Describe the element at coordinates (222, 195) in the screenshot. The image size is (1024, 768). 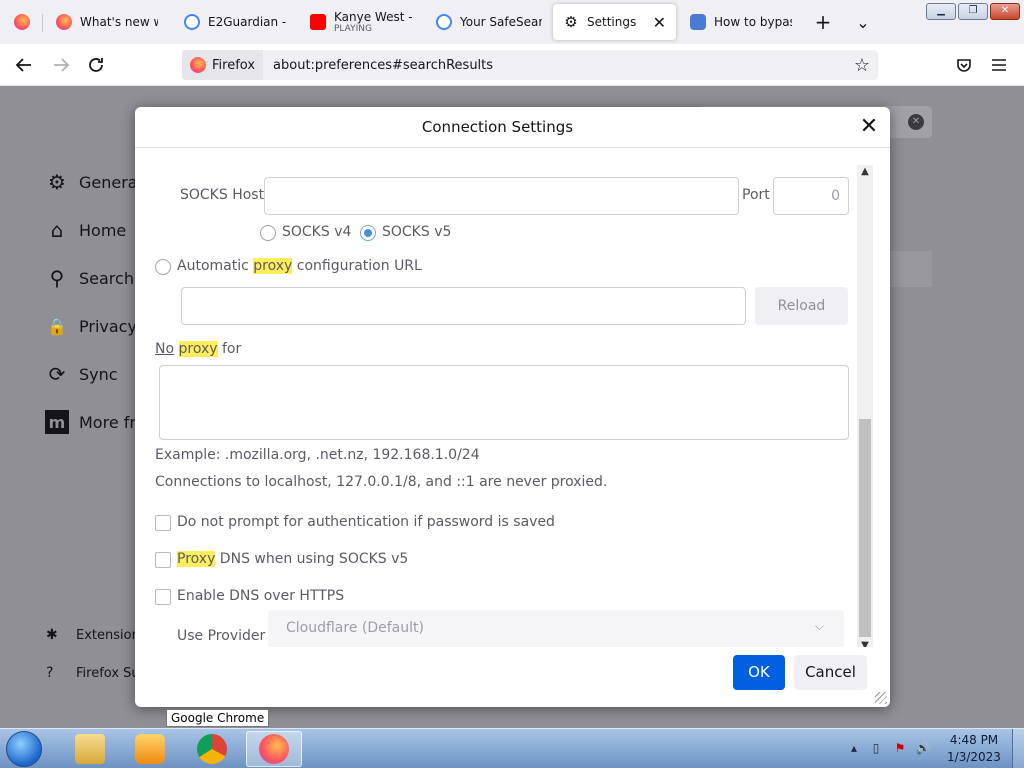
I see `socks-host-label: SOCKS Host` at that location.